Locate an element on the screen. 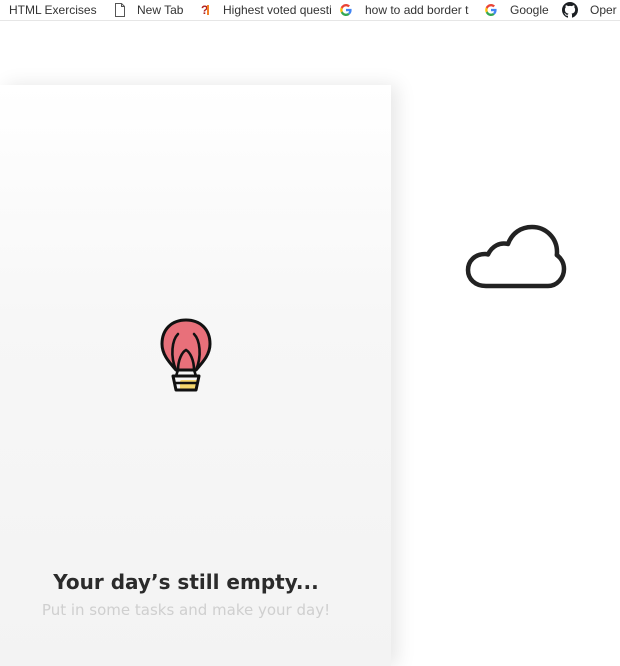 This screenshot has width=620, height=666. empty-state-subtitle: Put in some tasks and make your day! is located at coordinates (186, 610).